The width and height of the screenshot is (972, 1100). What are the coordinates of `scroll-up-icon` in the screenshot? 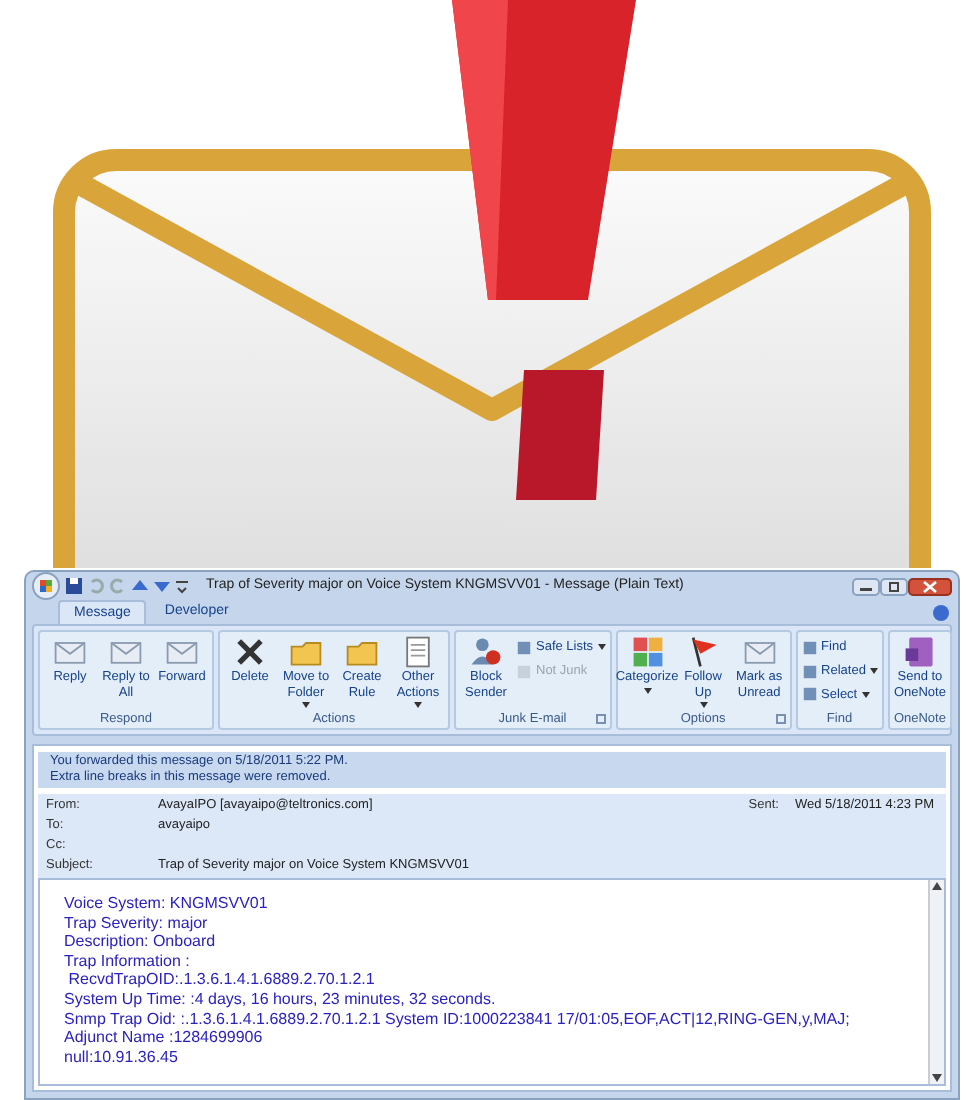 It's located at (937, 886).